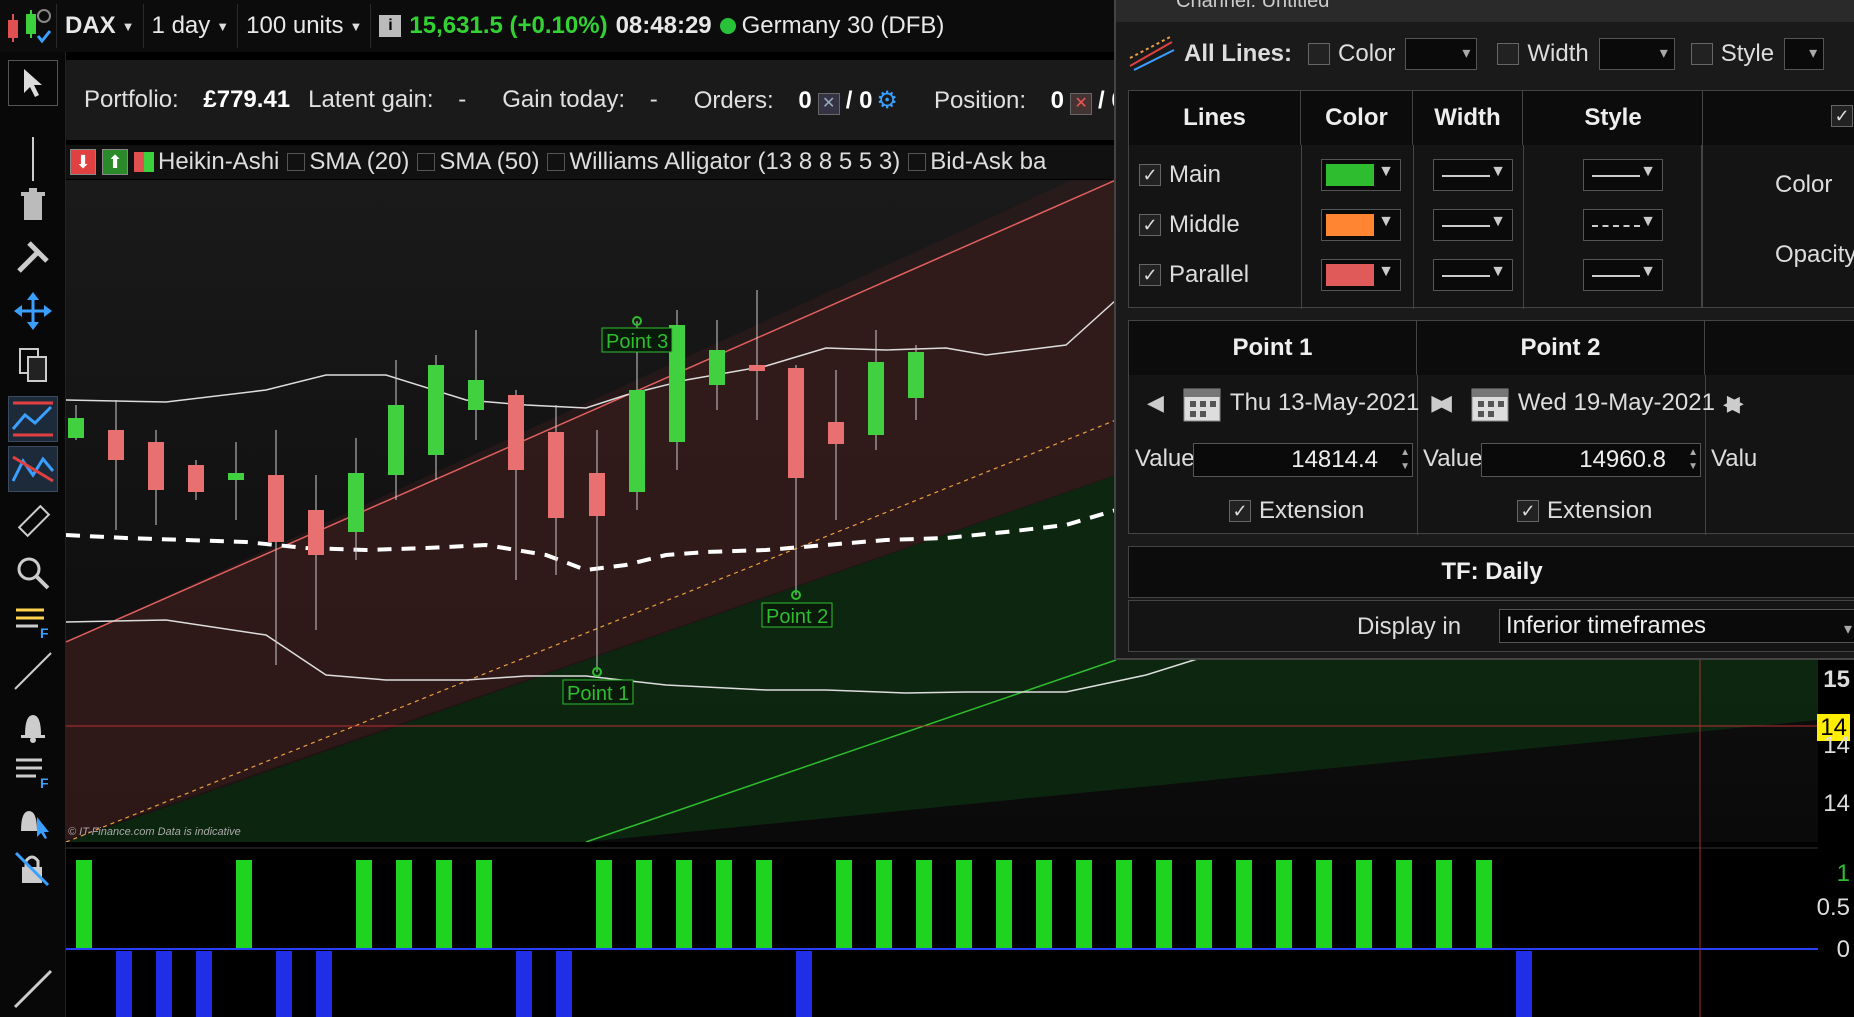 The image size is (1854, 1017). What do you see at coordinates (100, 26) in the screenshot?
I see `instrument-select: DAX ▼` at bounding box center [100, 26].